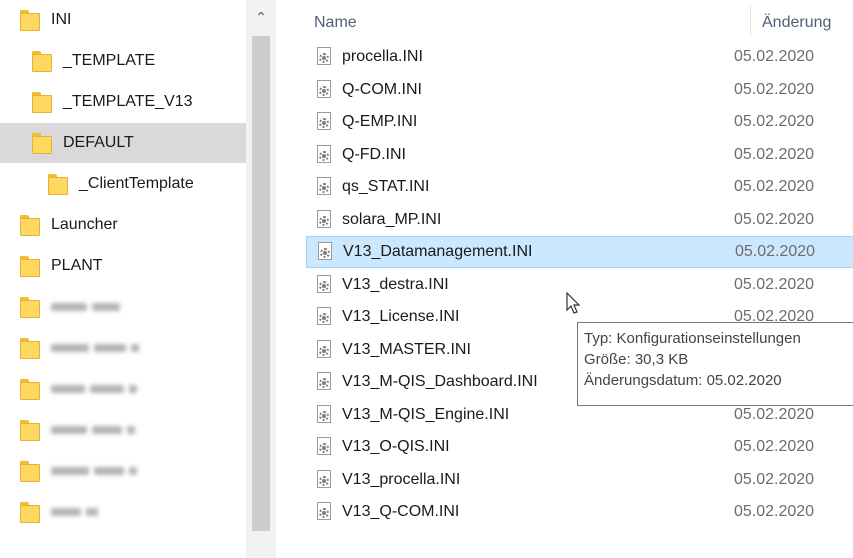 The width and height of the screenshot is (853, 558). I want to click on column-divider, so click(750, 21).